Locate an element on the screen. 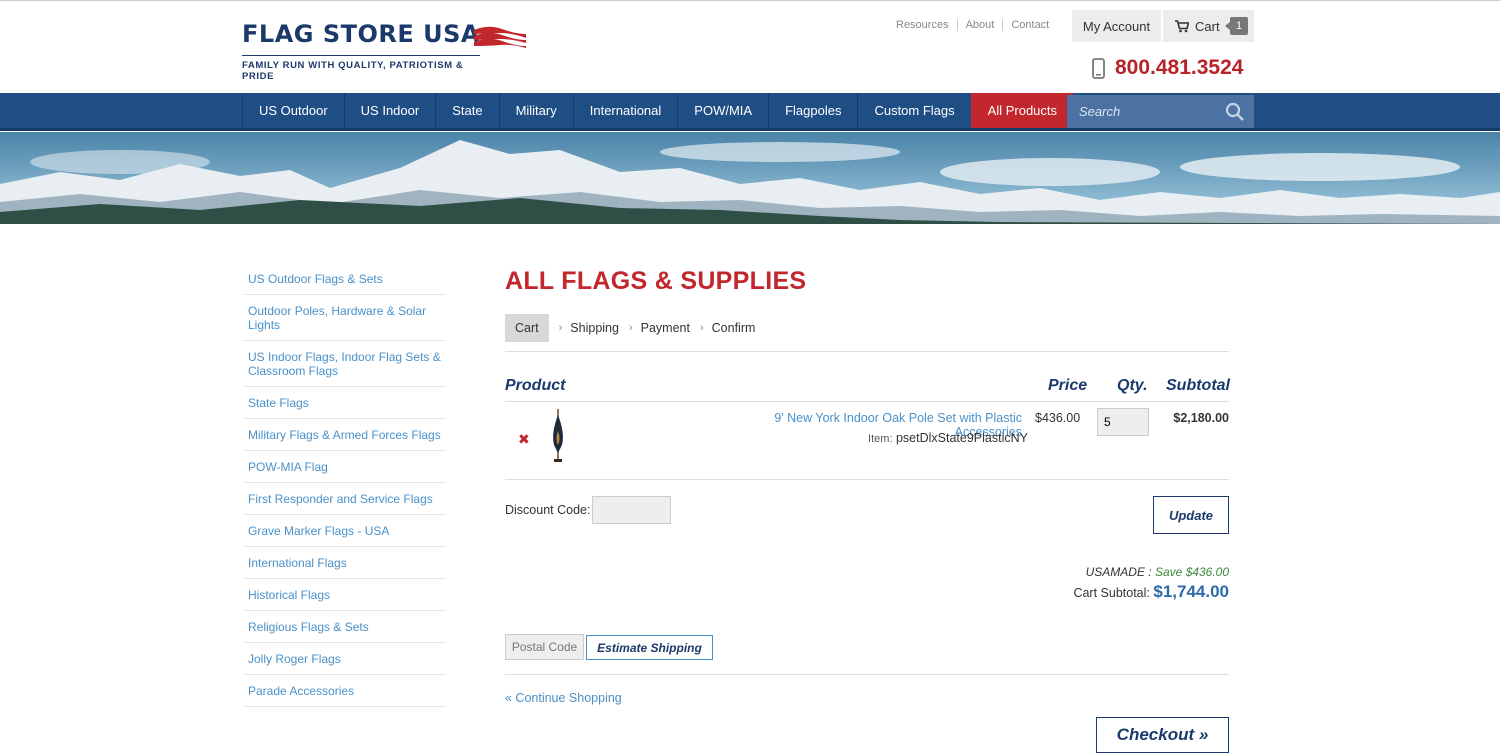 This screenshot has width=1500, height=754. my-account-button: My Account is located at coordinates (1116, 26).